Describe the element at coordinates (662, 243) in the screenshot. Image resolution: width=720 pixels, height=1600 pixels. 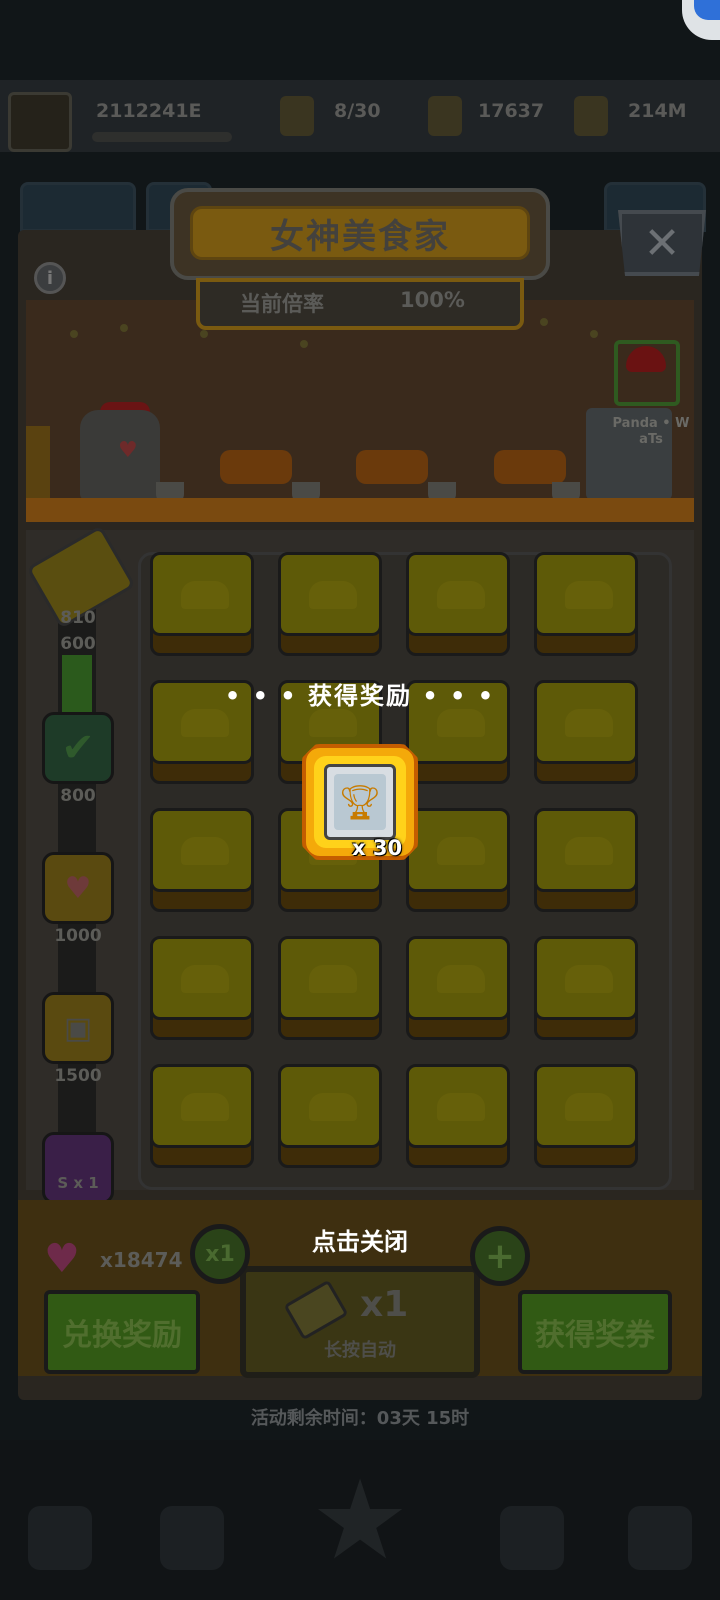
I see `close-icon: ✕` at that location.